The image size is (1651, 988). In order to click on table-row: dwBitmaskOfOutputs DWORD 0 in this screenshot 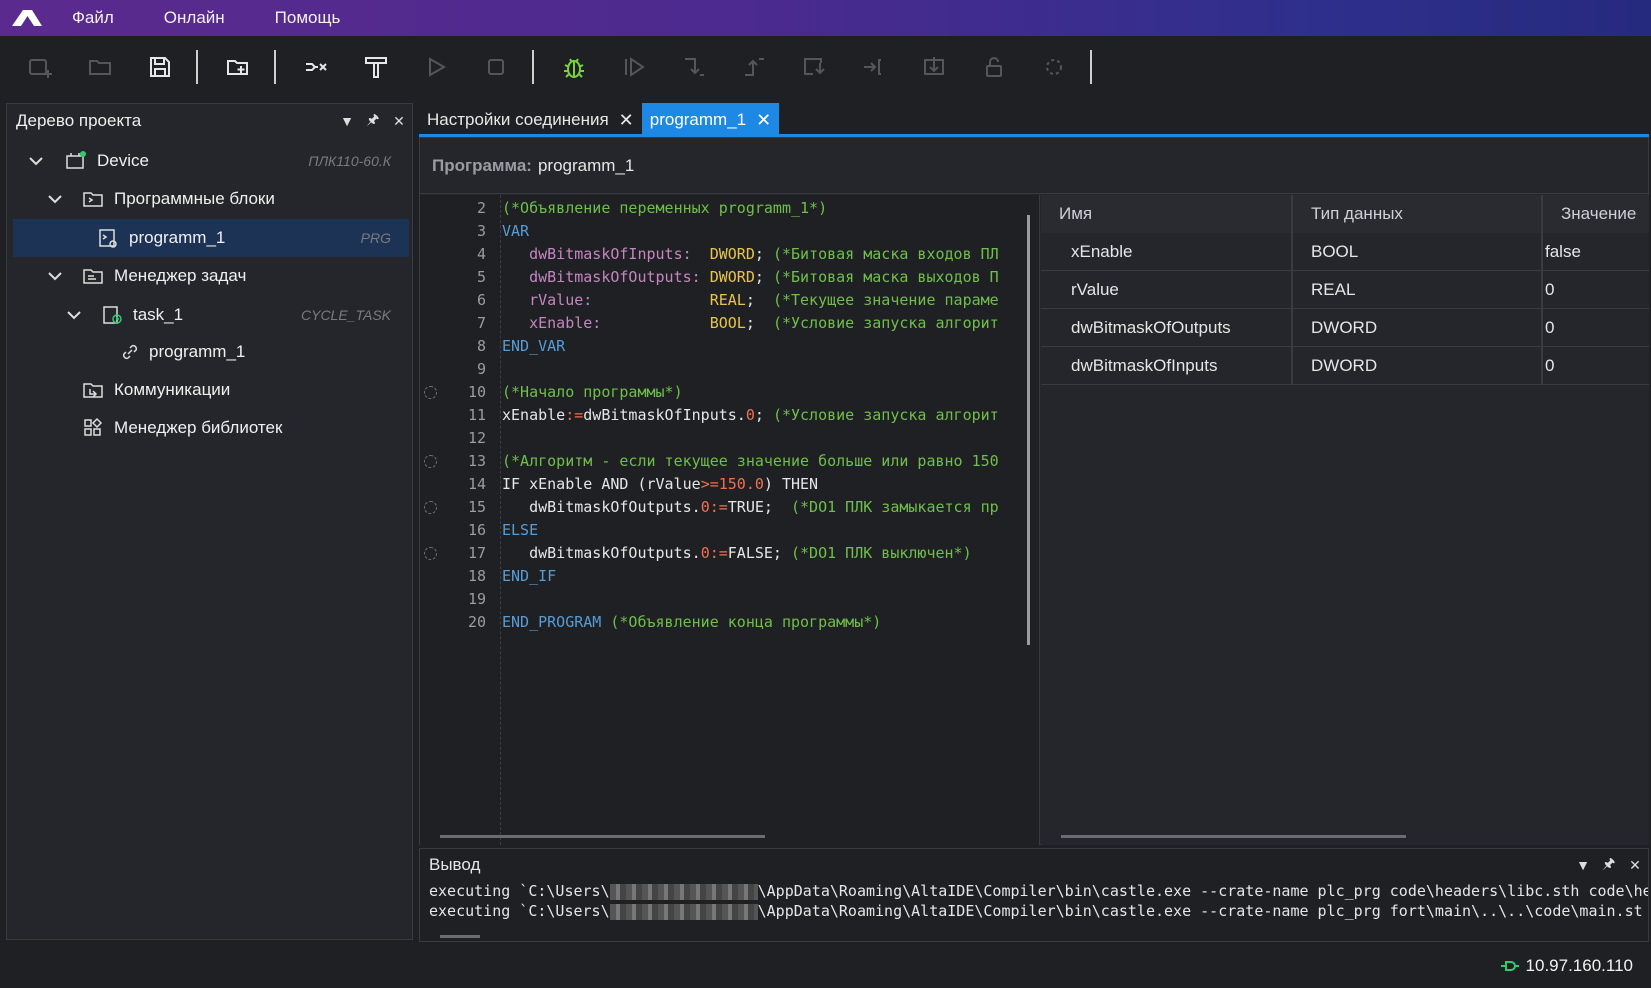, I will do `click(1345, 328)`.